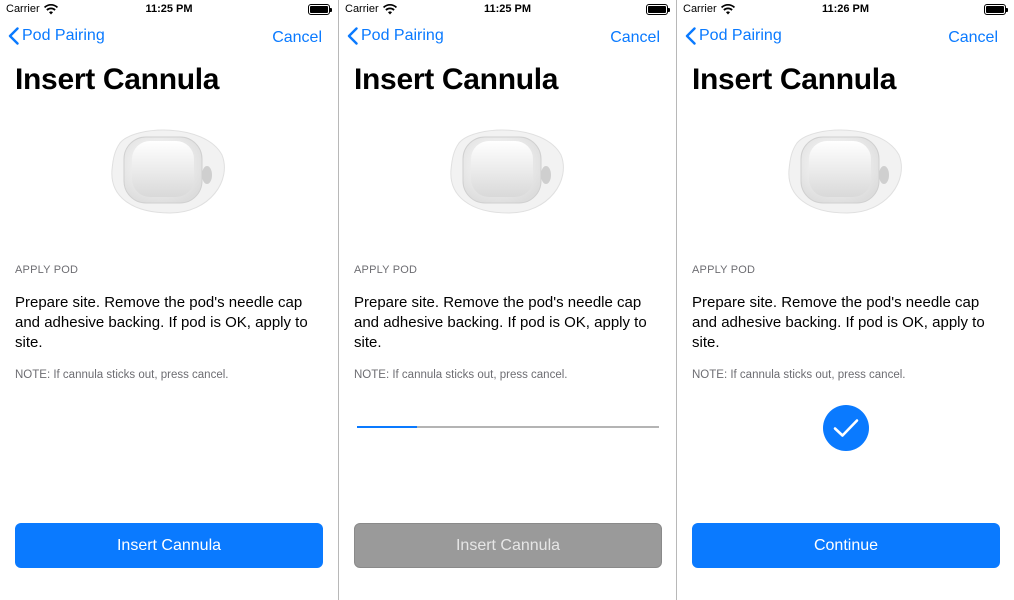 The height and width of the screenshot is (600, 1014). I want to click on status-time: 11:26 PM, so click(845, 9).